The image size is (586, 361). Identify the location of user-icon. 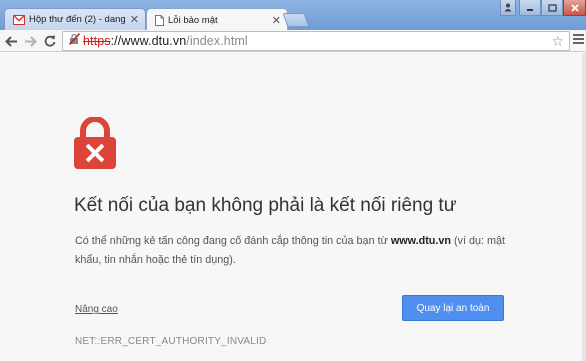
(508, 8).